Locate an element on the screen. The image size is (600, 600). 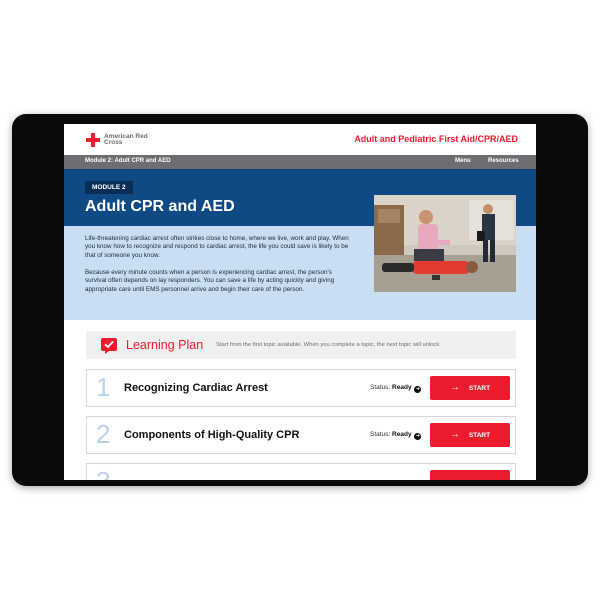
hero-photo is located at coordinates (445, 243).